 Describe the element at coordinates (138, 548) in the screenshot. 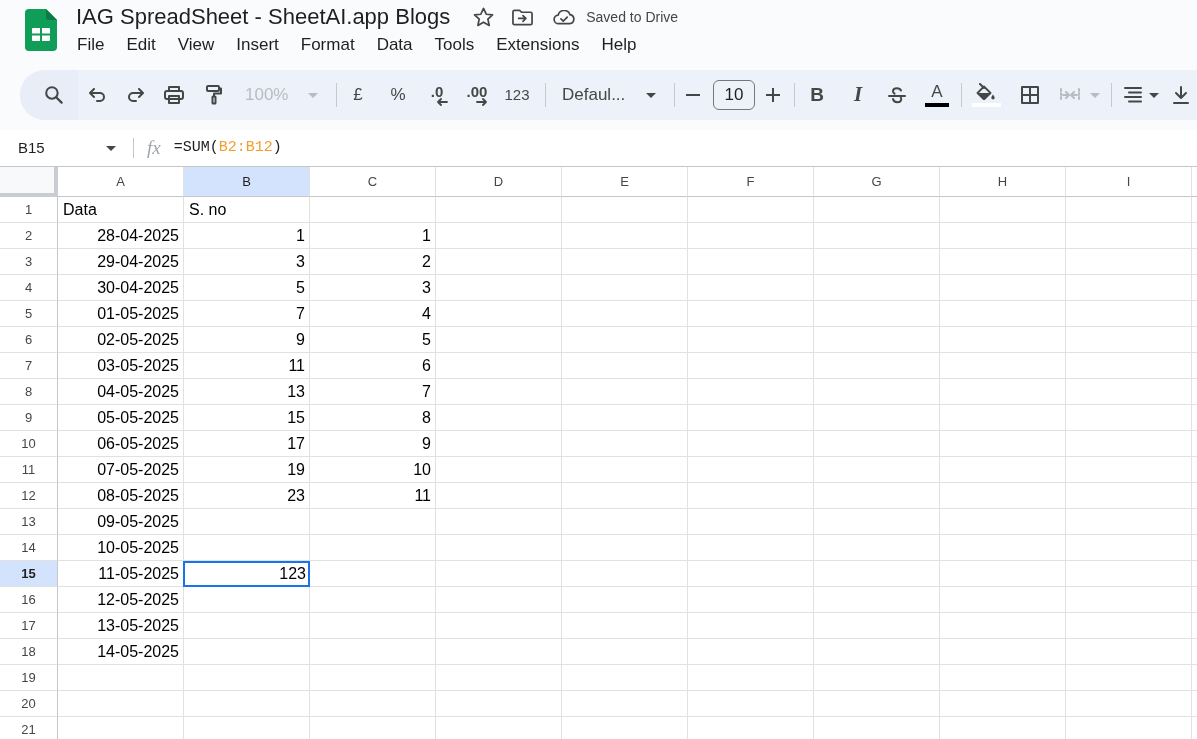

I see `table-cell-text: 10-05-2025` at that location.